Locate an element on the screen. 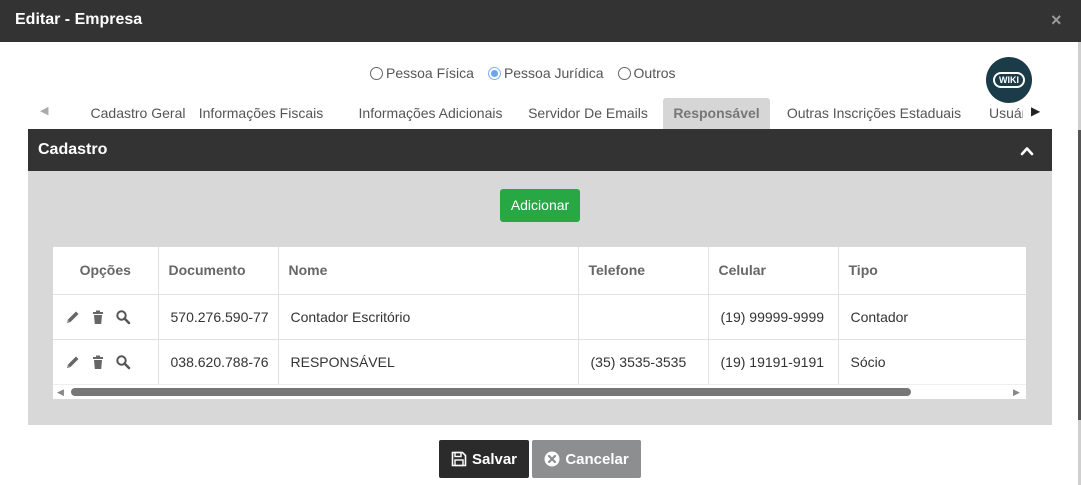 The height and width of the screenshot is (485, 1081). cancel-button: Cancelar is located at coordinates (586, 459).